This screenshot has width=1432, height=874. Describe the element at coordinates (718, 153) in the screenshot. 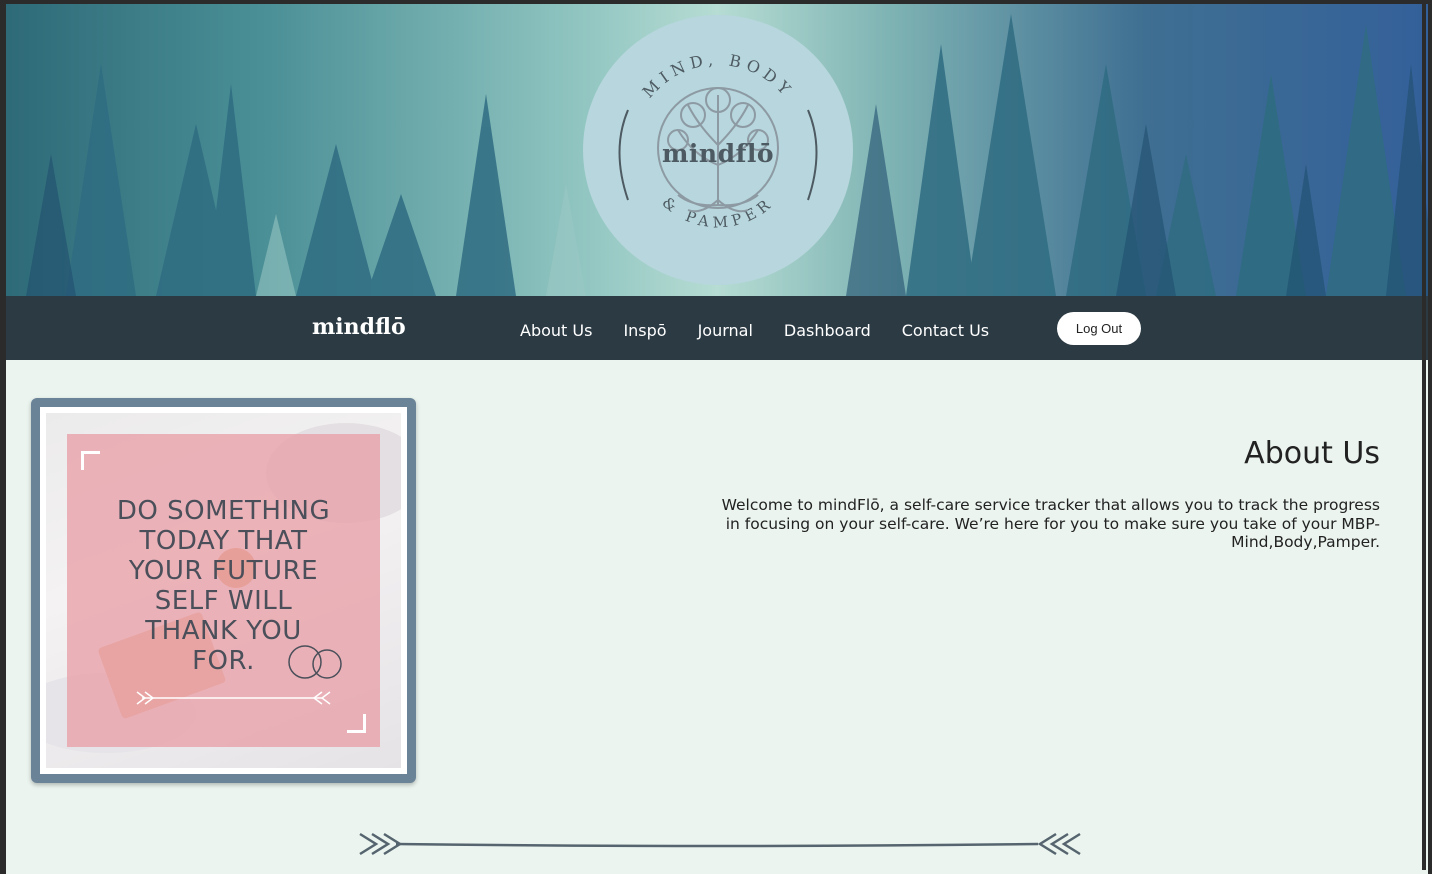

I see `badge-title: mindflō` at that location.